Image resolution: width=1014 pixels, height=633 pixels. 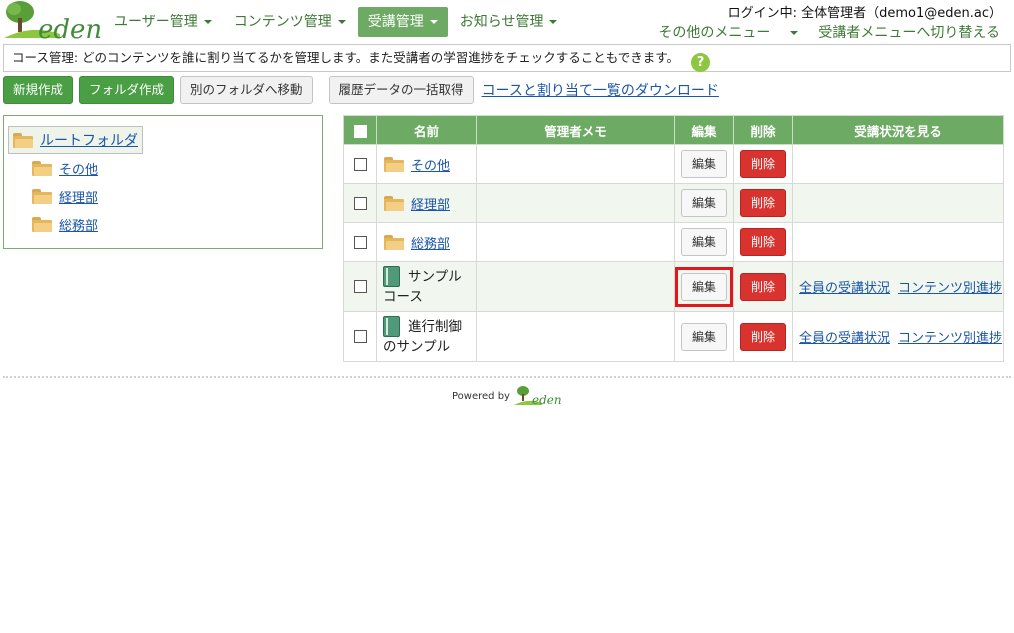 I want to click on name-cell: その他, so click(x=426, y=164).